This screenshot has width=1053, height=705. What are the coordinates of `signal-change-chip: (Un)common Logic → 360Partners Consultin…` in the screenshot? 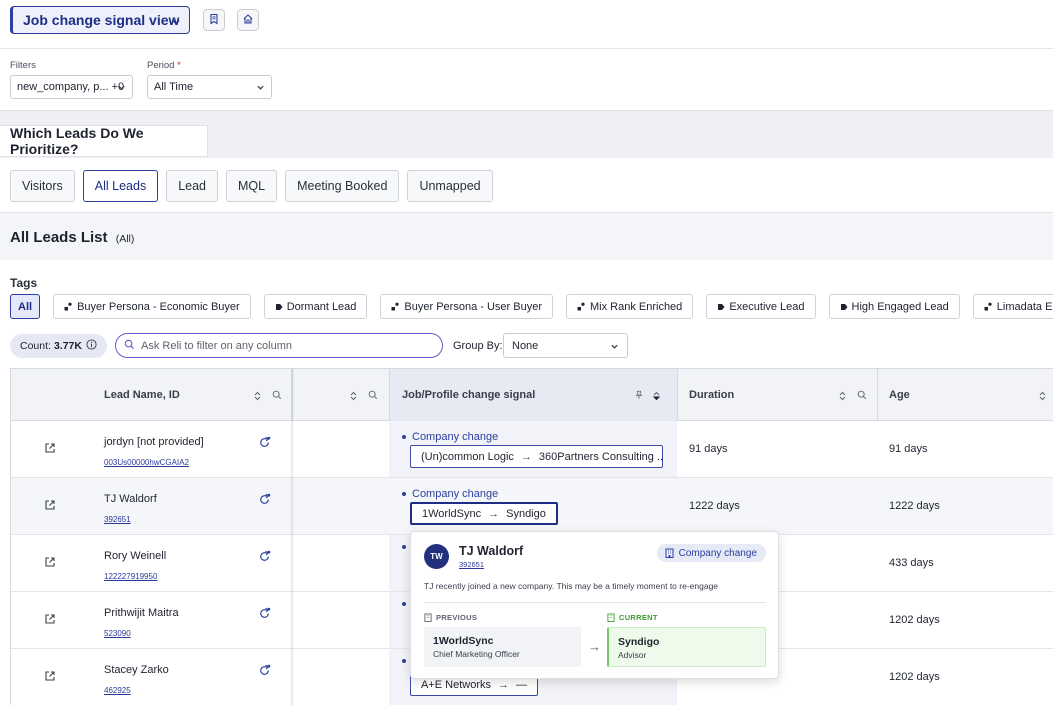 It's located at (536, 456).